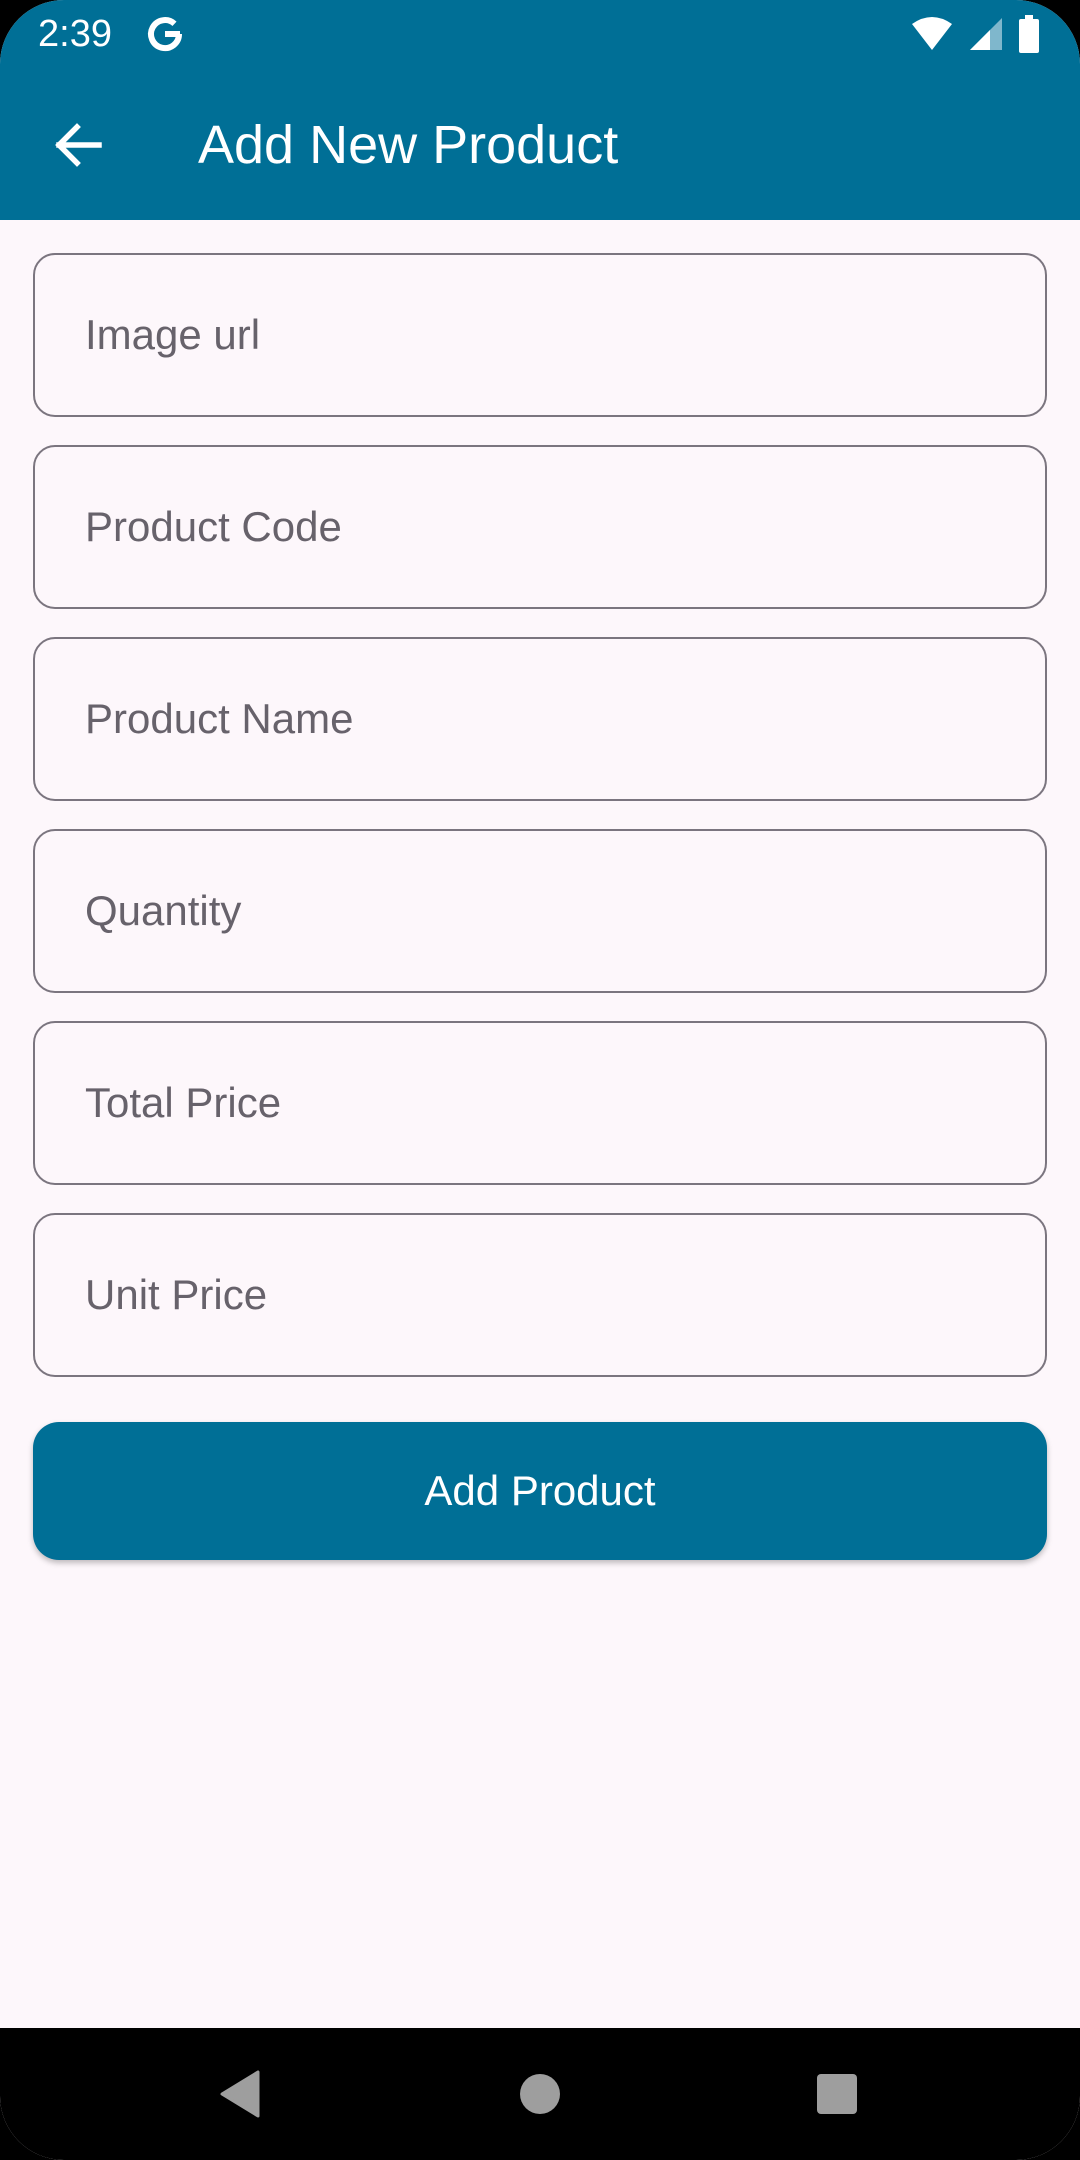  What do you see at coordinates (1029, 34) in the screenshot?
I see `battery-icon` at bounding box center [1029, 34].